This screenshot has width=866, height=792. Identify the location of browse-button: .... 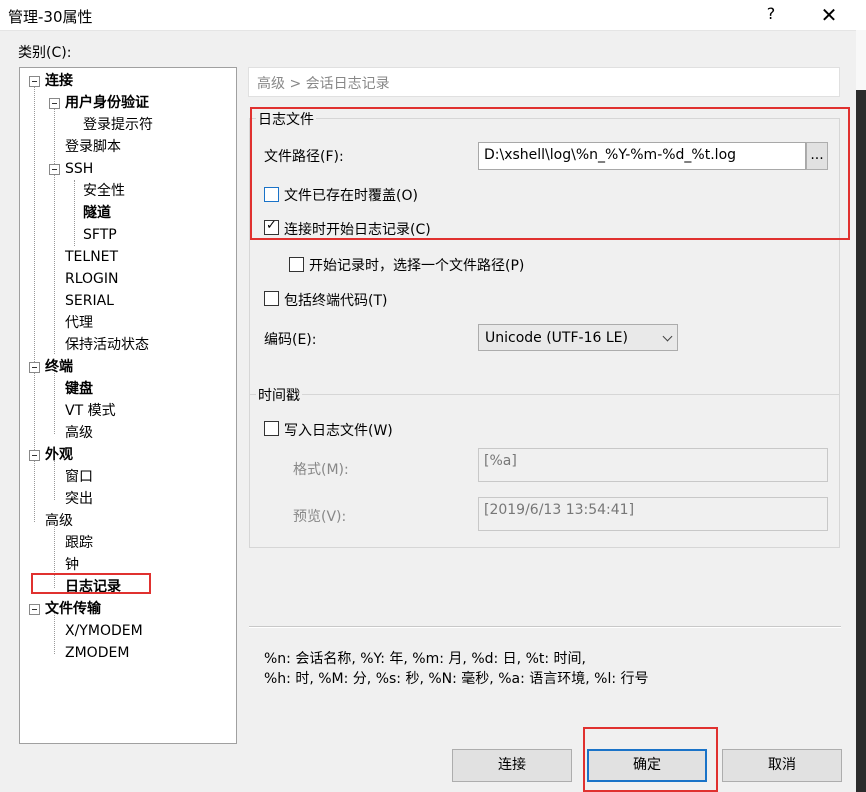
(817, 156).